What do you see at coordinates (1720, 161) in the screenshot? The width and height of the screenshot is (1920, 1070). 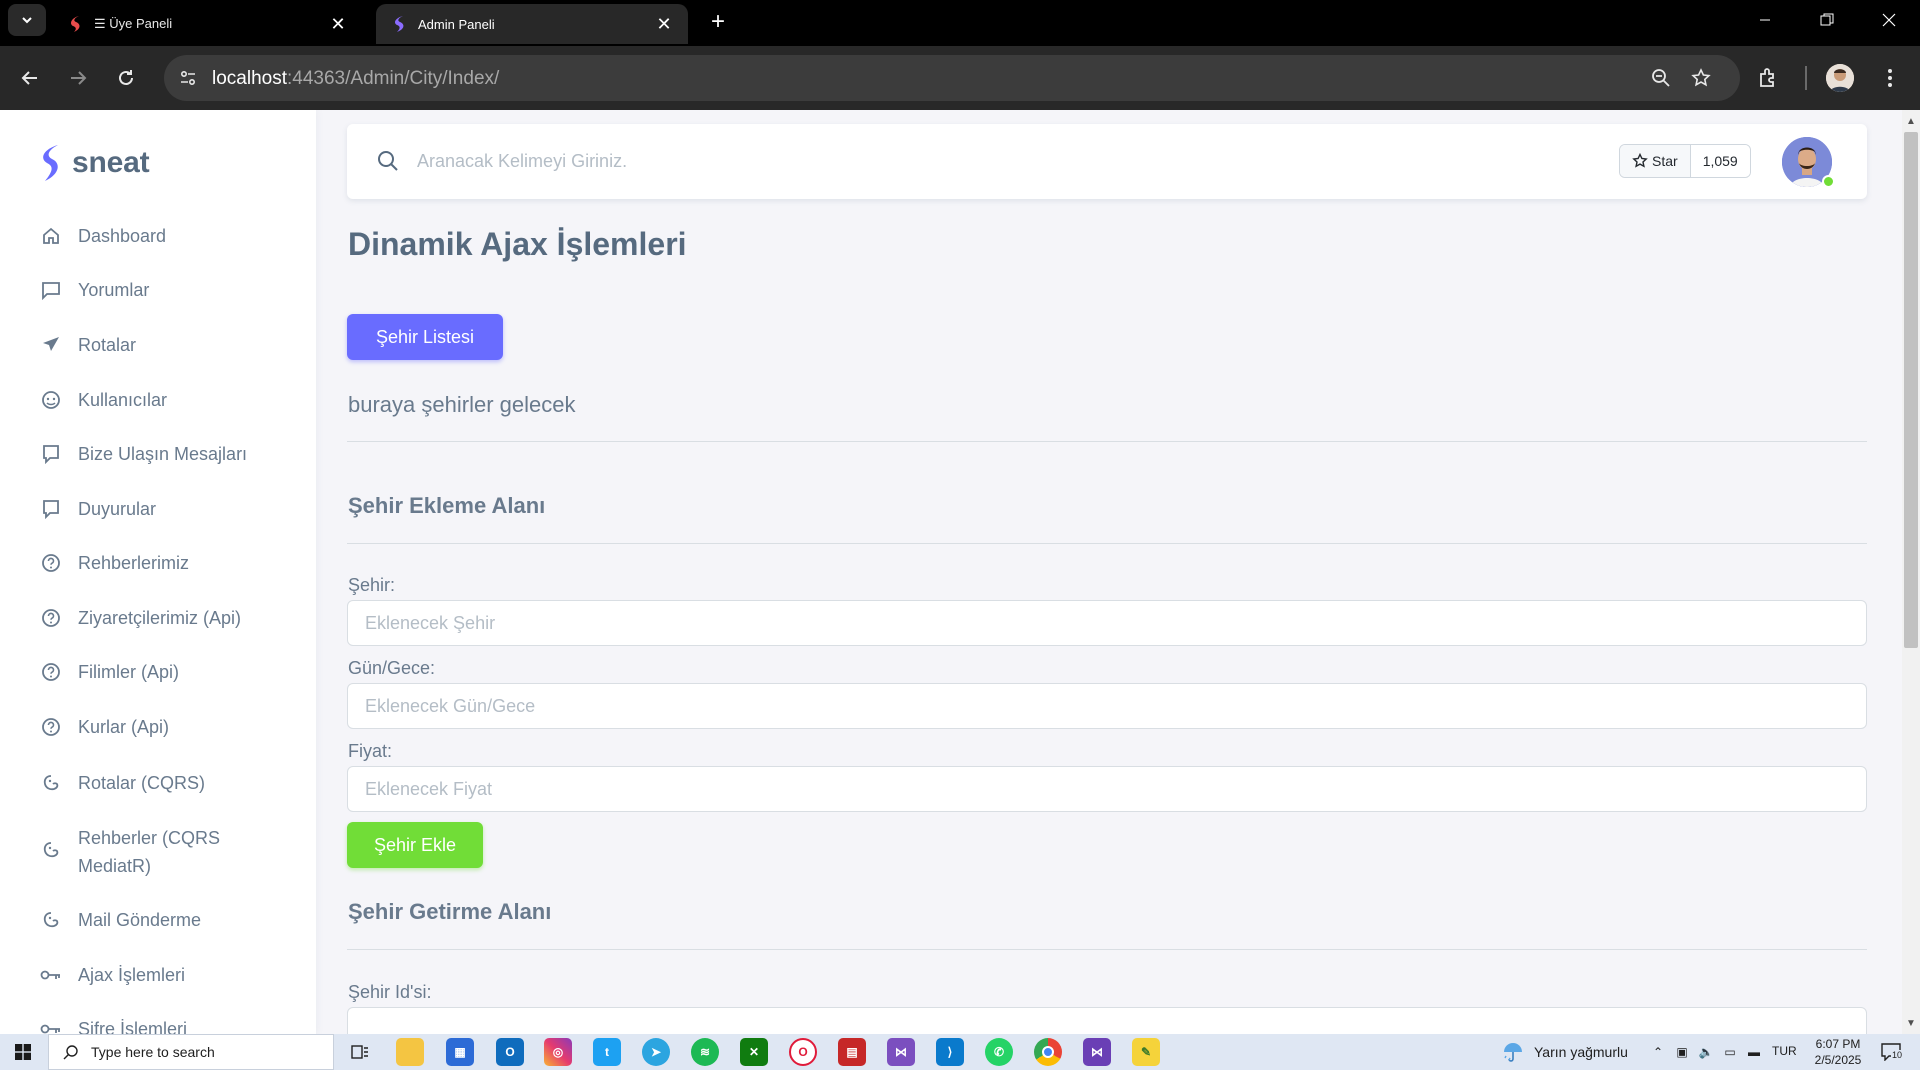 I see `github-star-count: 1,059` at bounding box center [1720, 161].